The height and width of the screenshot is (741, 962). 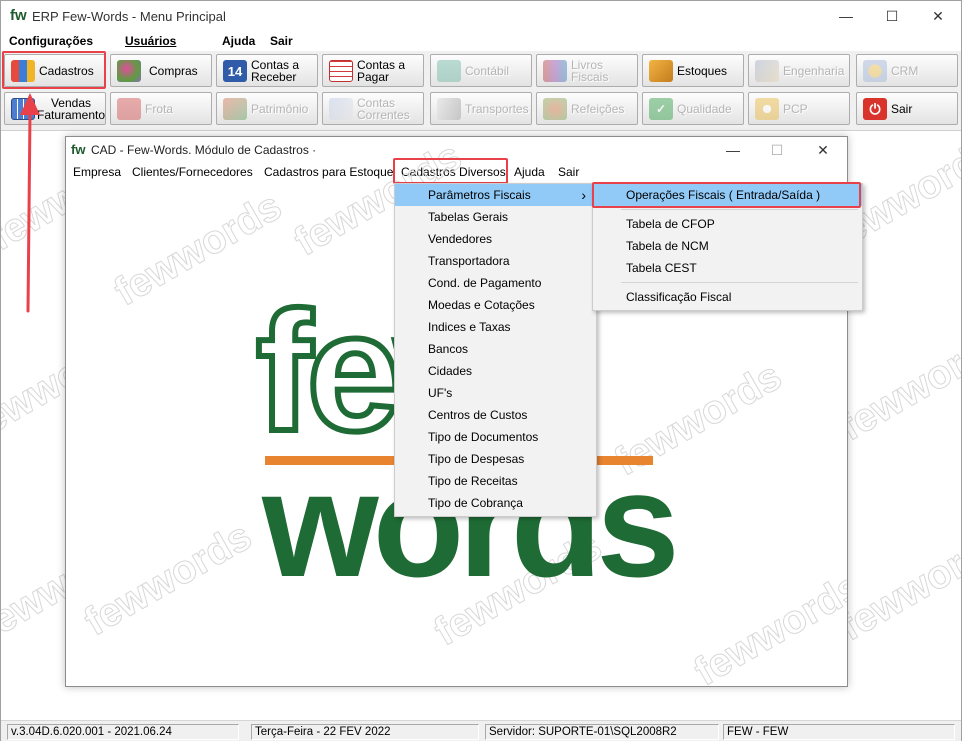 What do you see at coordinates (495, 349) in the screenshot?
I see `menu-item-bancos: Bancos` at bounding box center [495, 349].